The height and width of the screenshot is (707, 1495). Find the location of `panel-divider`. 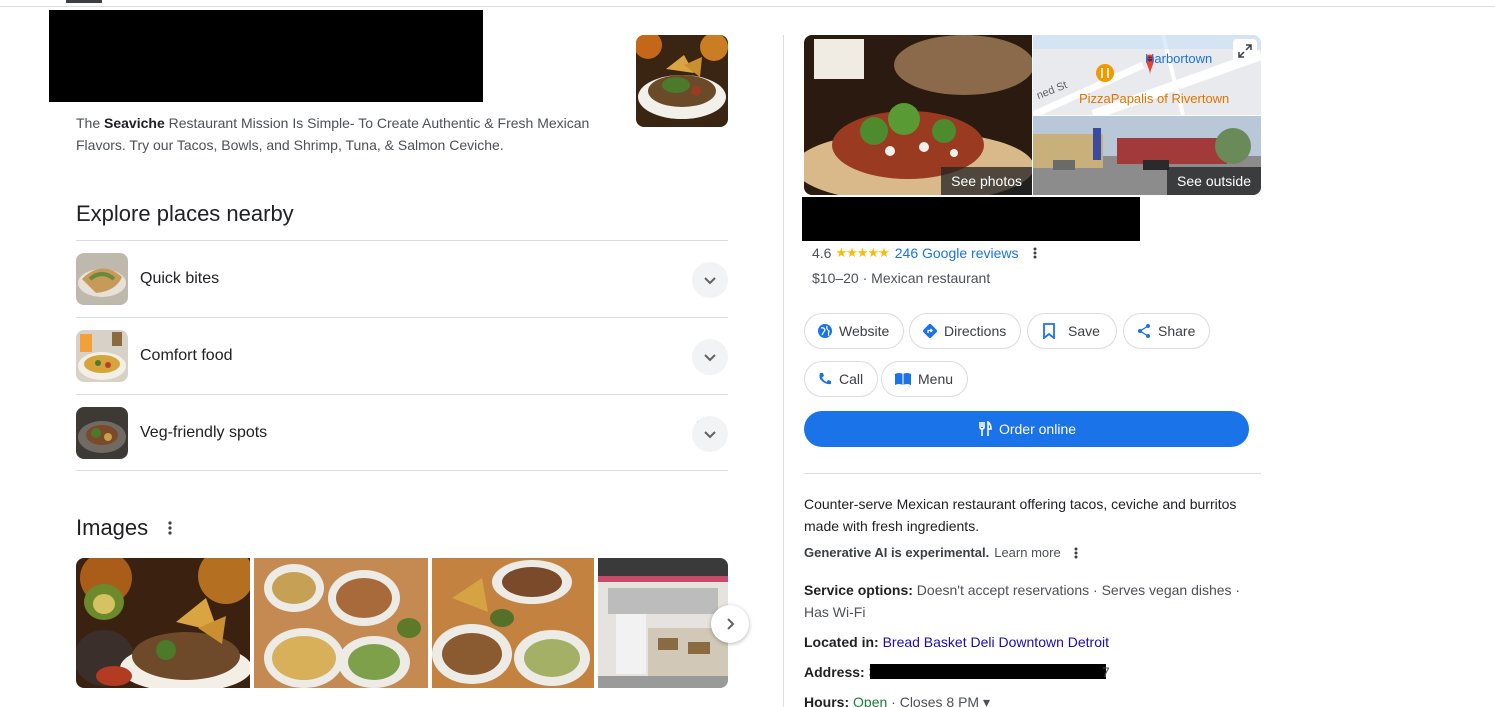

panel-divider is located at coordinates (1032, 473).